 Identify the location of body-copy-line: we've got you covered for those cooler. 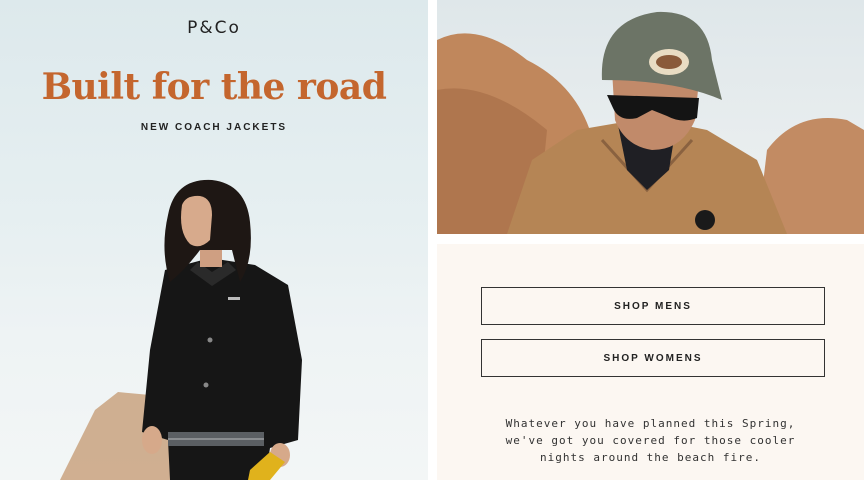
(650, 440).